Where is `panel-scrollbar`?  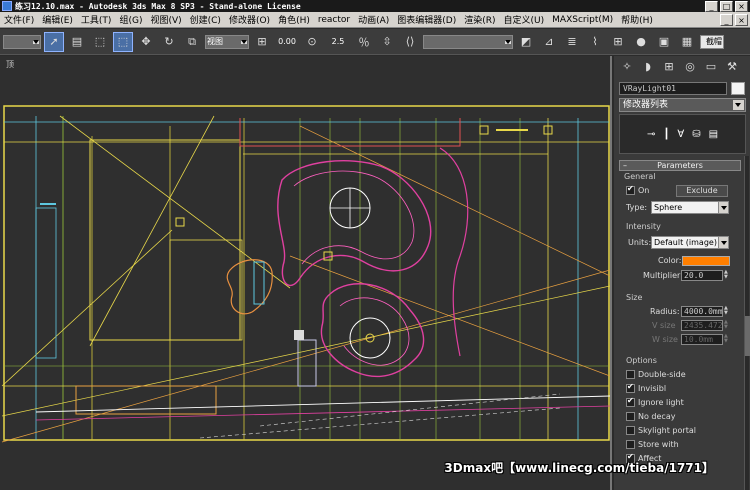
panel-scrollbar is located at coordinates (747, 323).